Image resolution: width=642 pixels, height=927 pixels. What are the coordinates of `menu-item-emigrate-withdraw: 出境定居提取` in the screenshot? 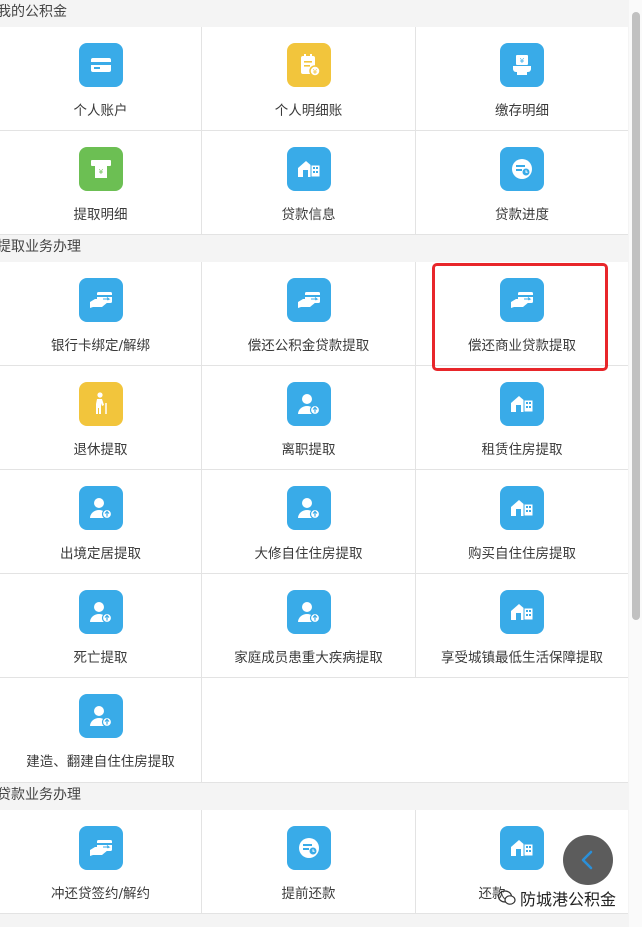 It's located at (101, 522).